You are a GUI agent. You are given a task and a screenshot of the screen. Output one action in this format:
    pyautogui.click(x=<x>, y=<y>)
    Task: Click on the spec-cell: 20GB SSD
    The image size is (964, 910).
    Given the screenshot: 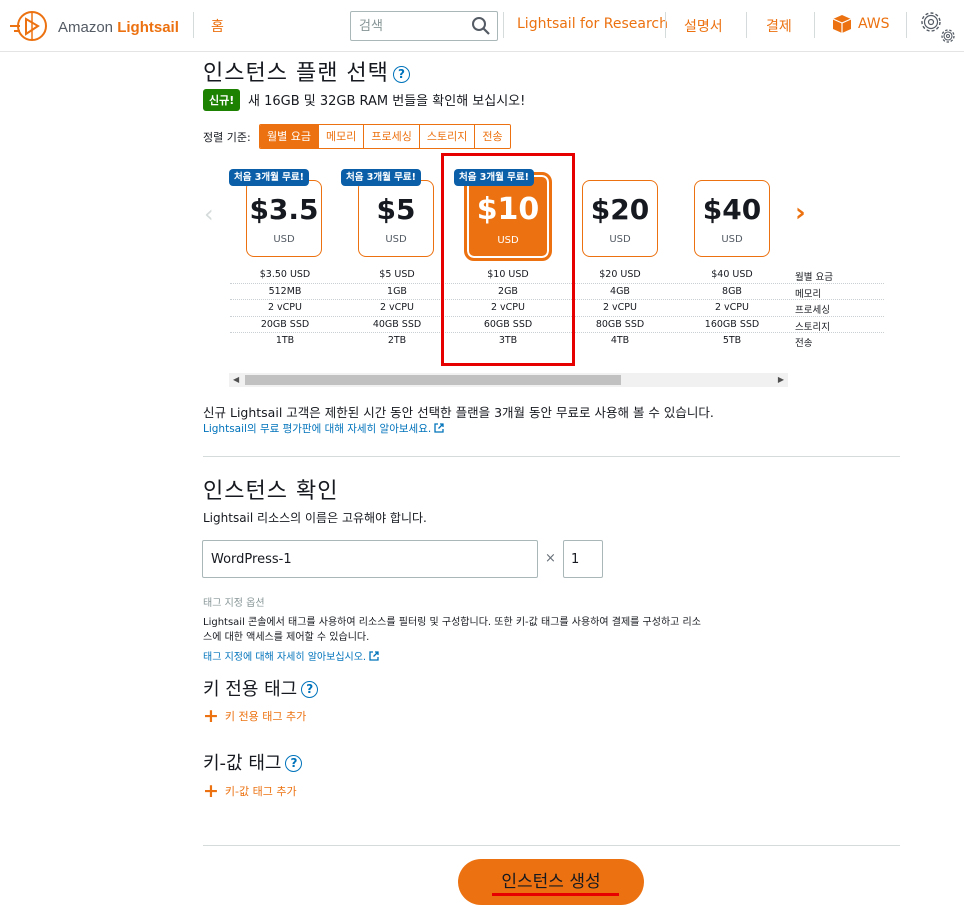 What is the action you would take?
    pyautogui.click(x=285, y=324)
    